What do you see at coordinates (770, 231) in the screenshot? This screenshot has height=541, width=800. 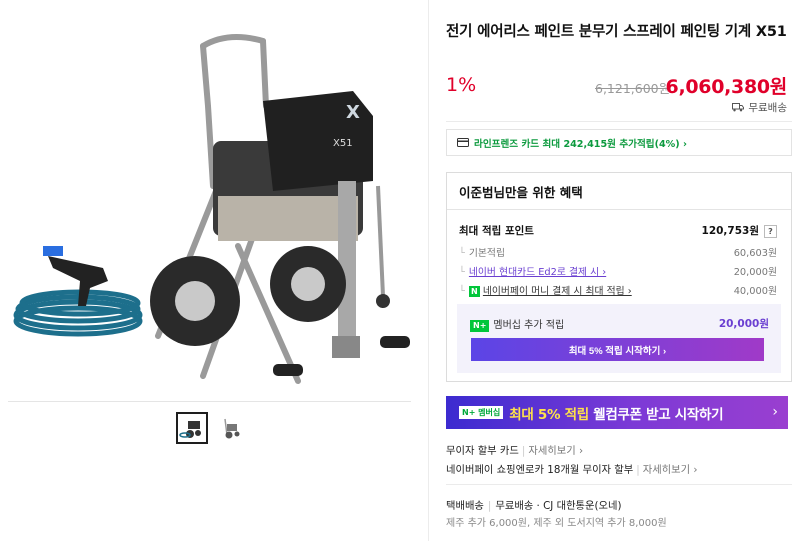 I see `help-icon: ?` at bounding box center [770, 231].